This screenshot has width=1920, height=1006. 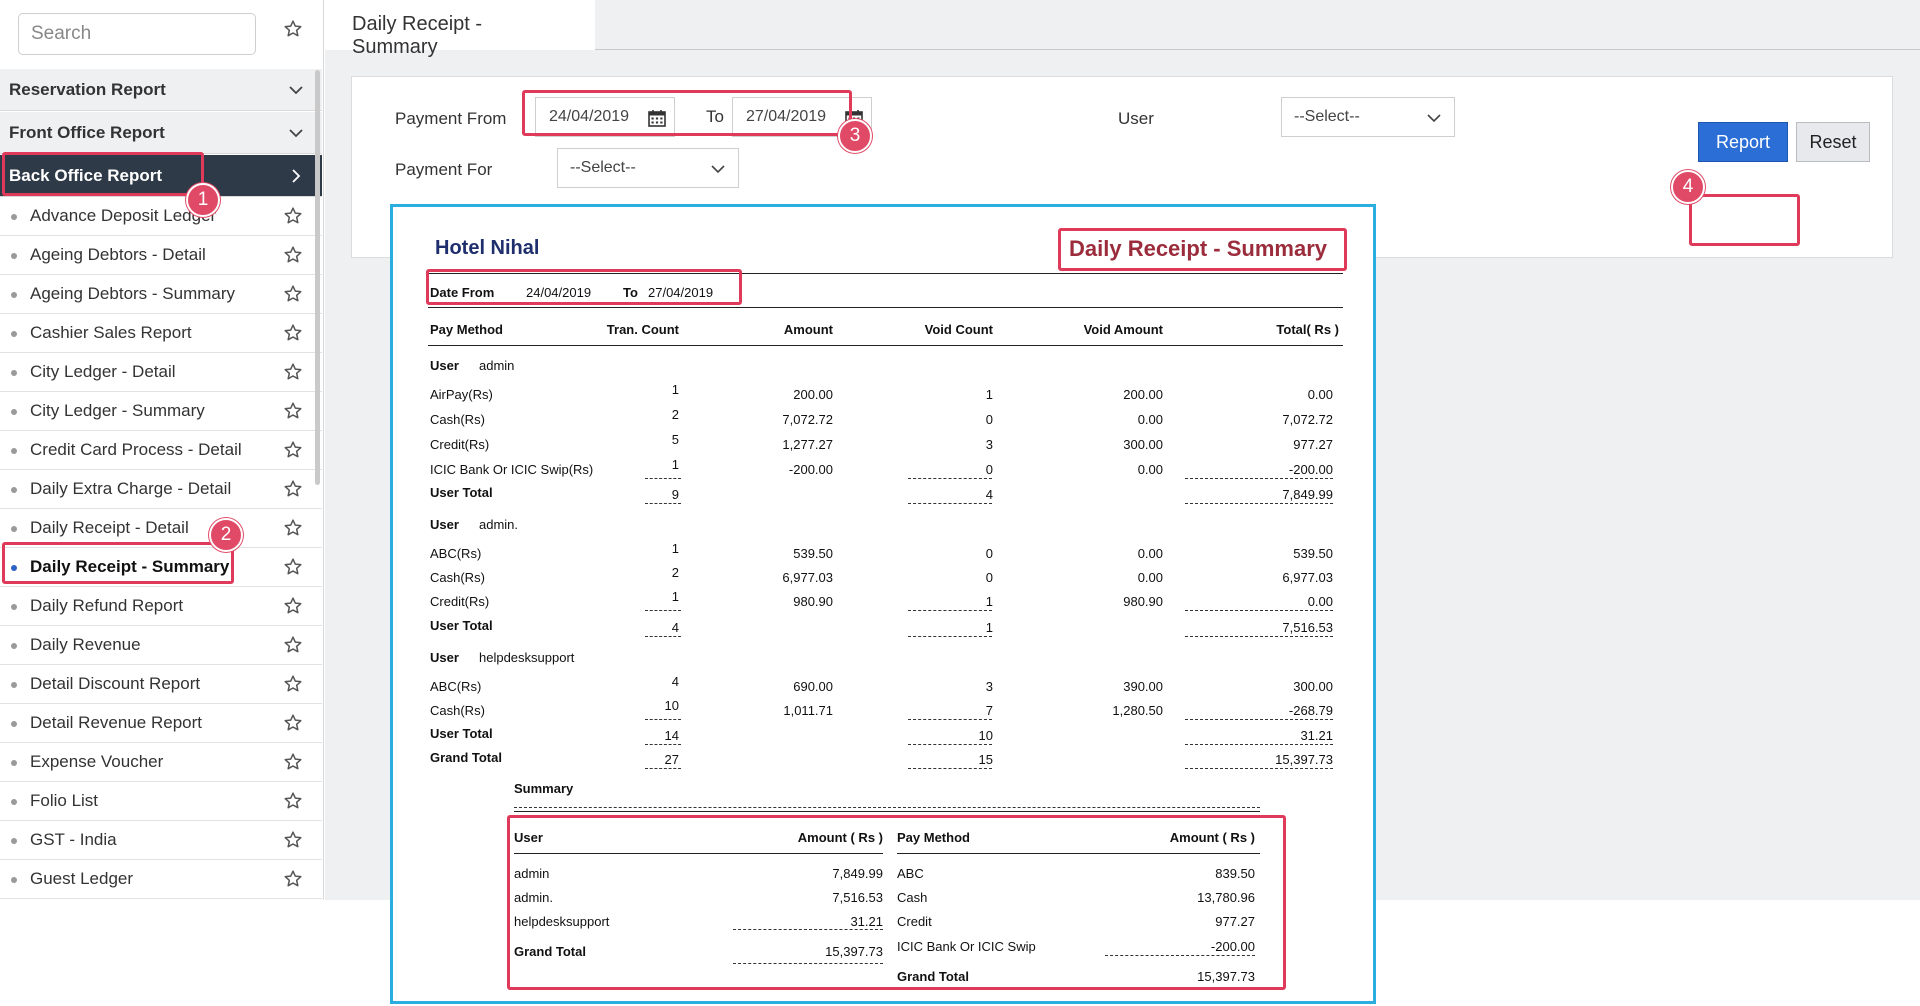 What do you see at coordinates (460, 29) in the screenshot?
I see `page-title-tab: Daily Receipt - Summary` at bounding box center [460, 29].